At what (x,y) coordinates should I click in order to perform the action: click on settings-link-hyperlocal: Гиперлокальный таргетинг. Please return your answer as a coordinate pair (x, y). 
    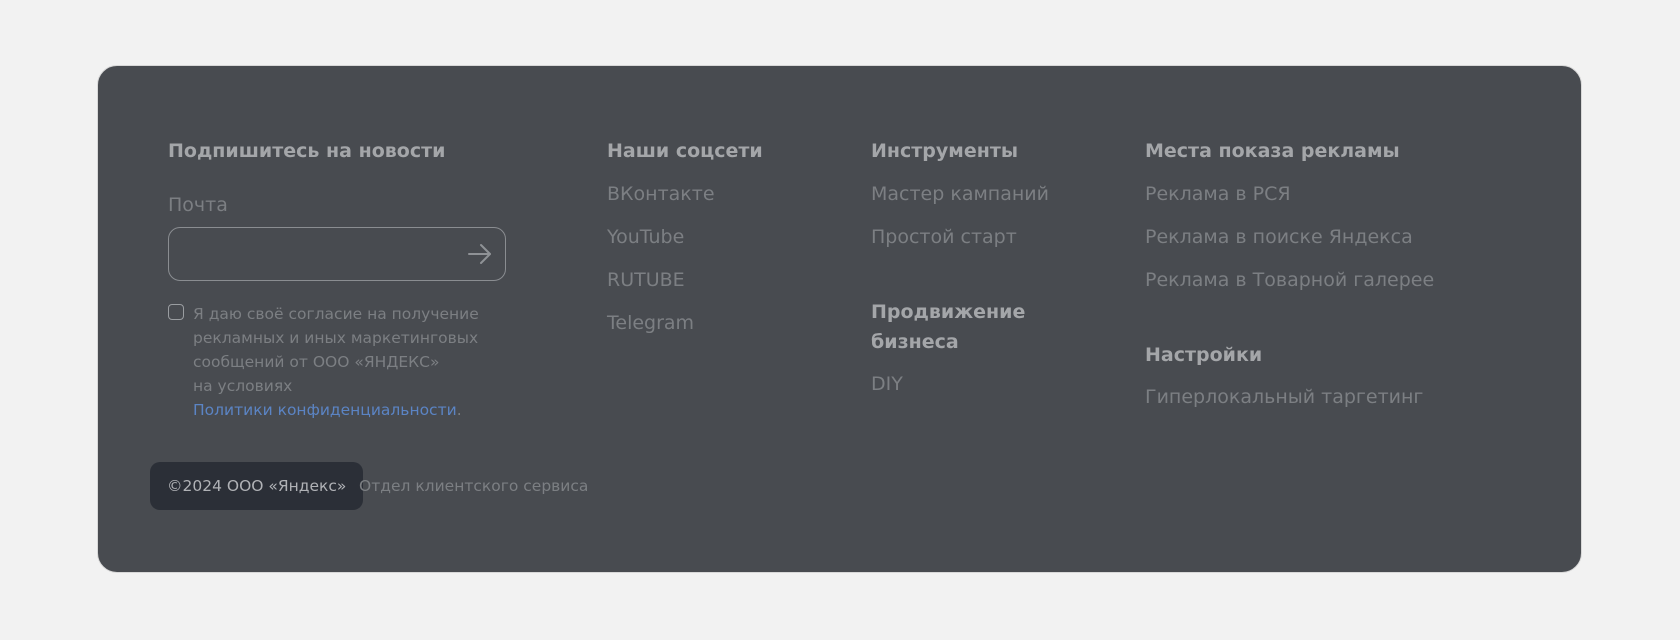
    Looking at the image, I should click on (1284, 397).